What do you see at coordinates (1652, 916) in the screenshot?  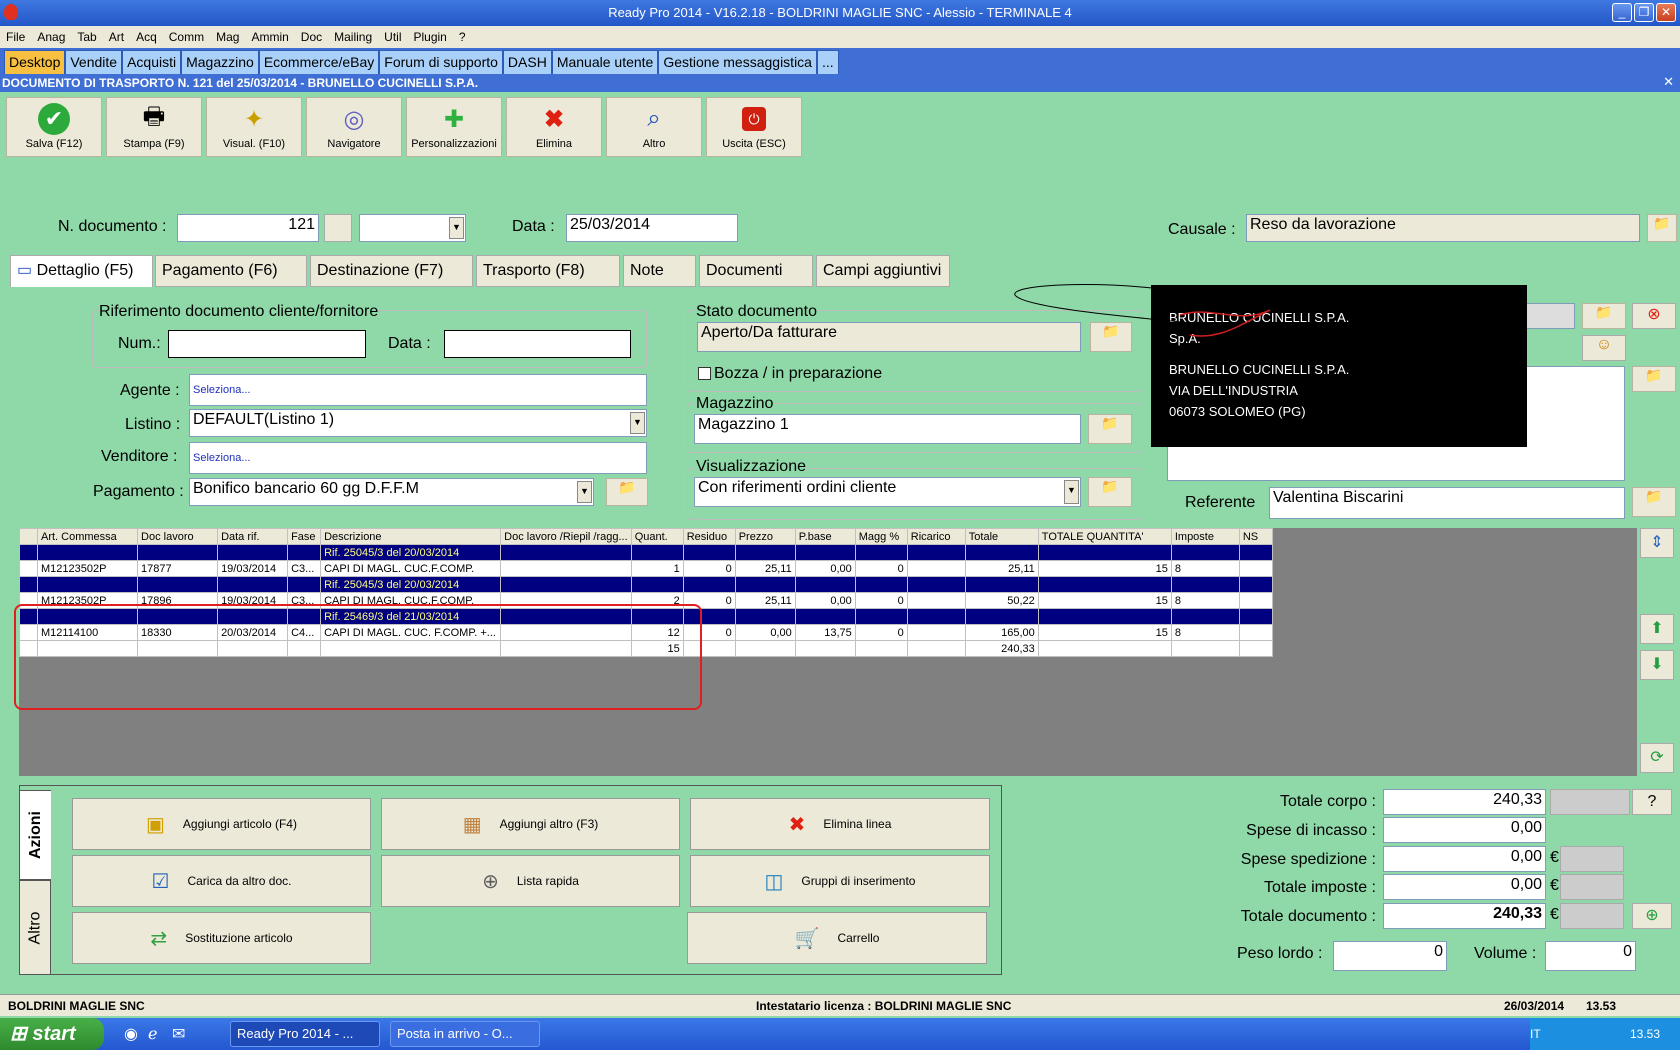 I see `zoom-icon: ⊕` at bounding box center [1652, 916].